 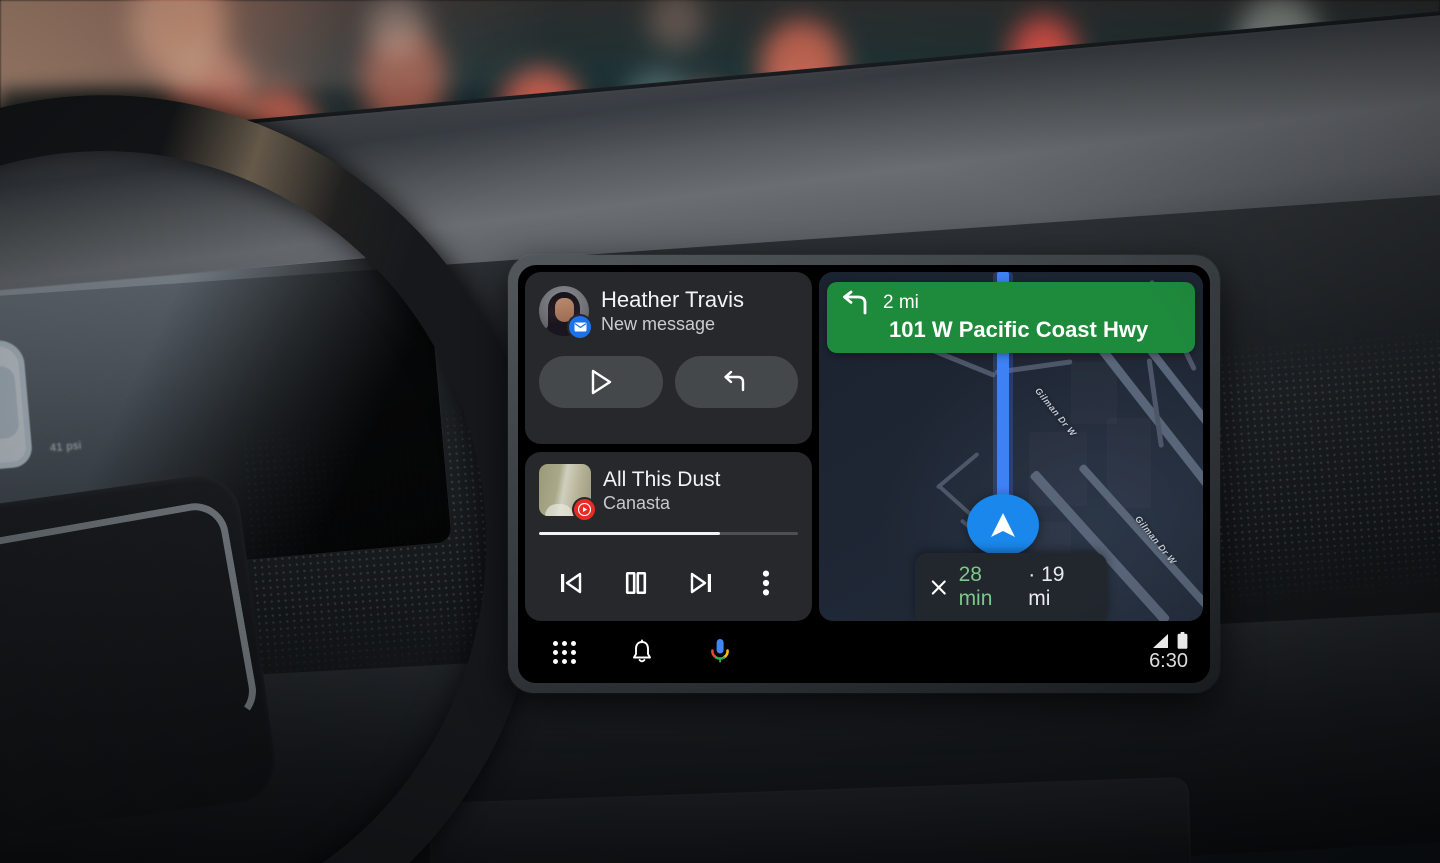 I want to click on play-icon, so click(x=601, y=382).